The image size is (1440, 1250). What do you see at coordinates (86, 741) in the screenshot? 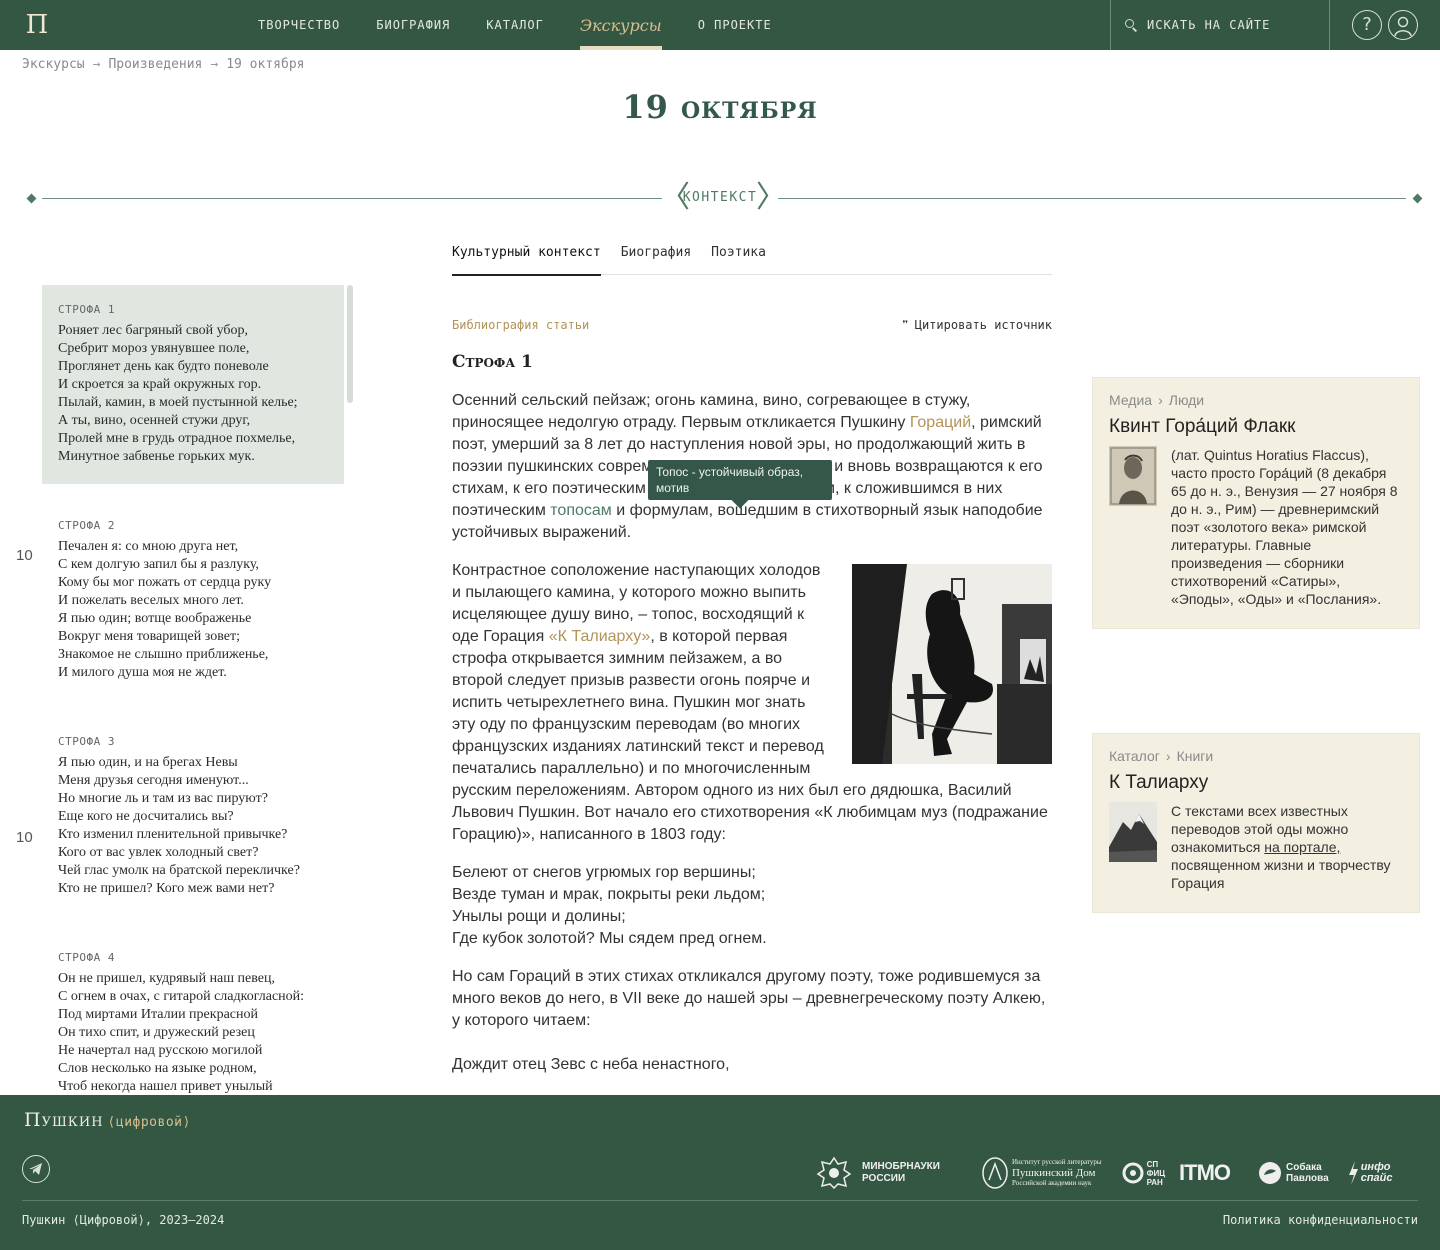
I see `stanza-title: СТРОФА 3` at bounding box center [86, 741].